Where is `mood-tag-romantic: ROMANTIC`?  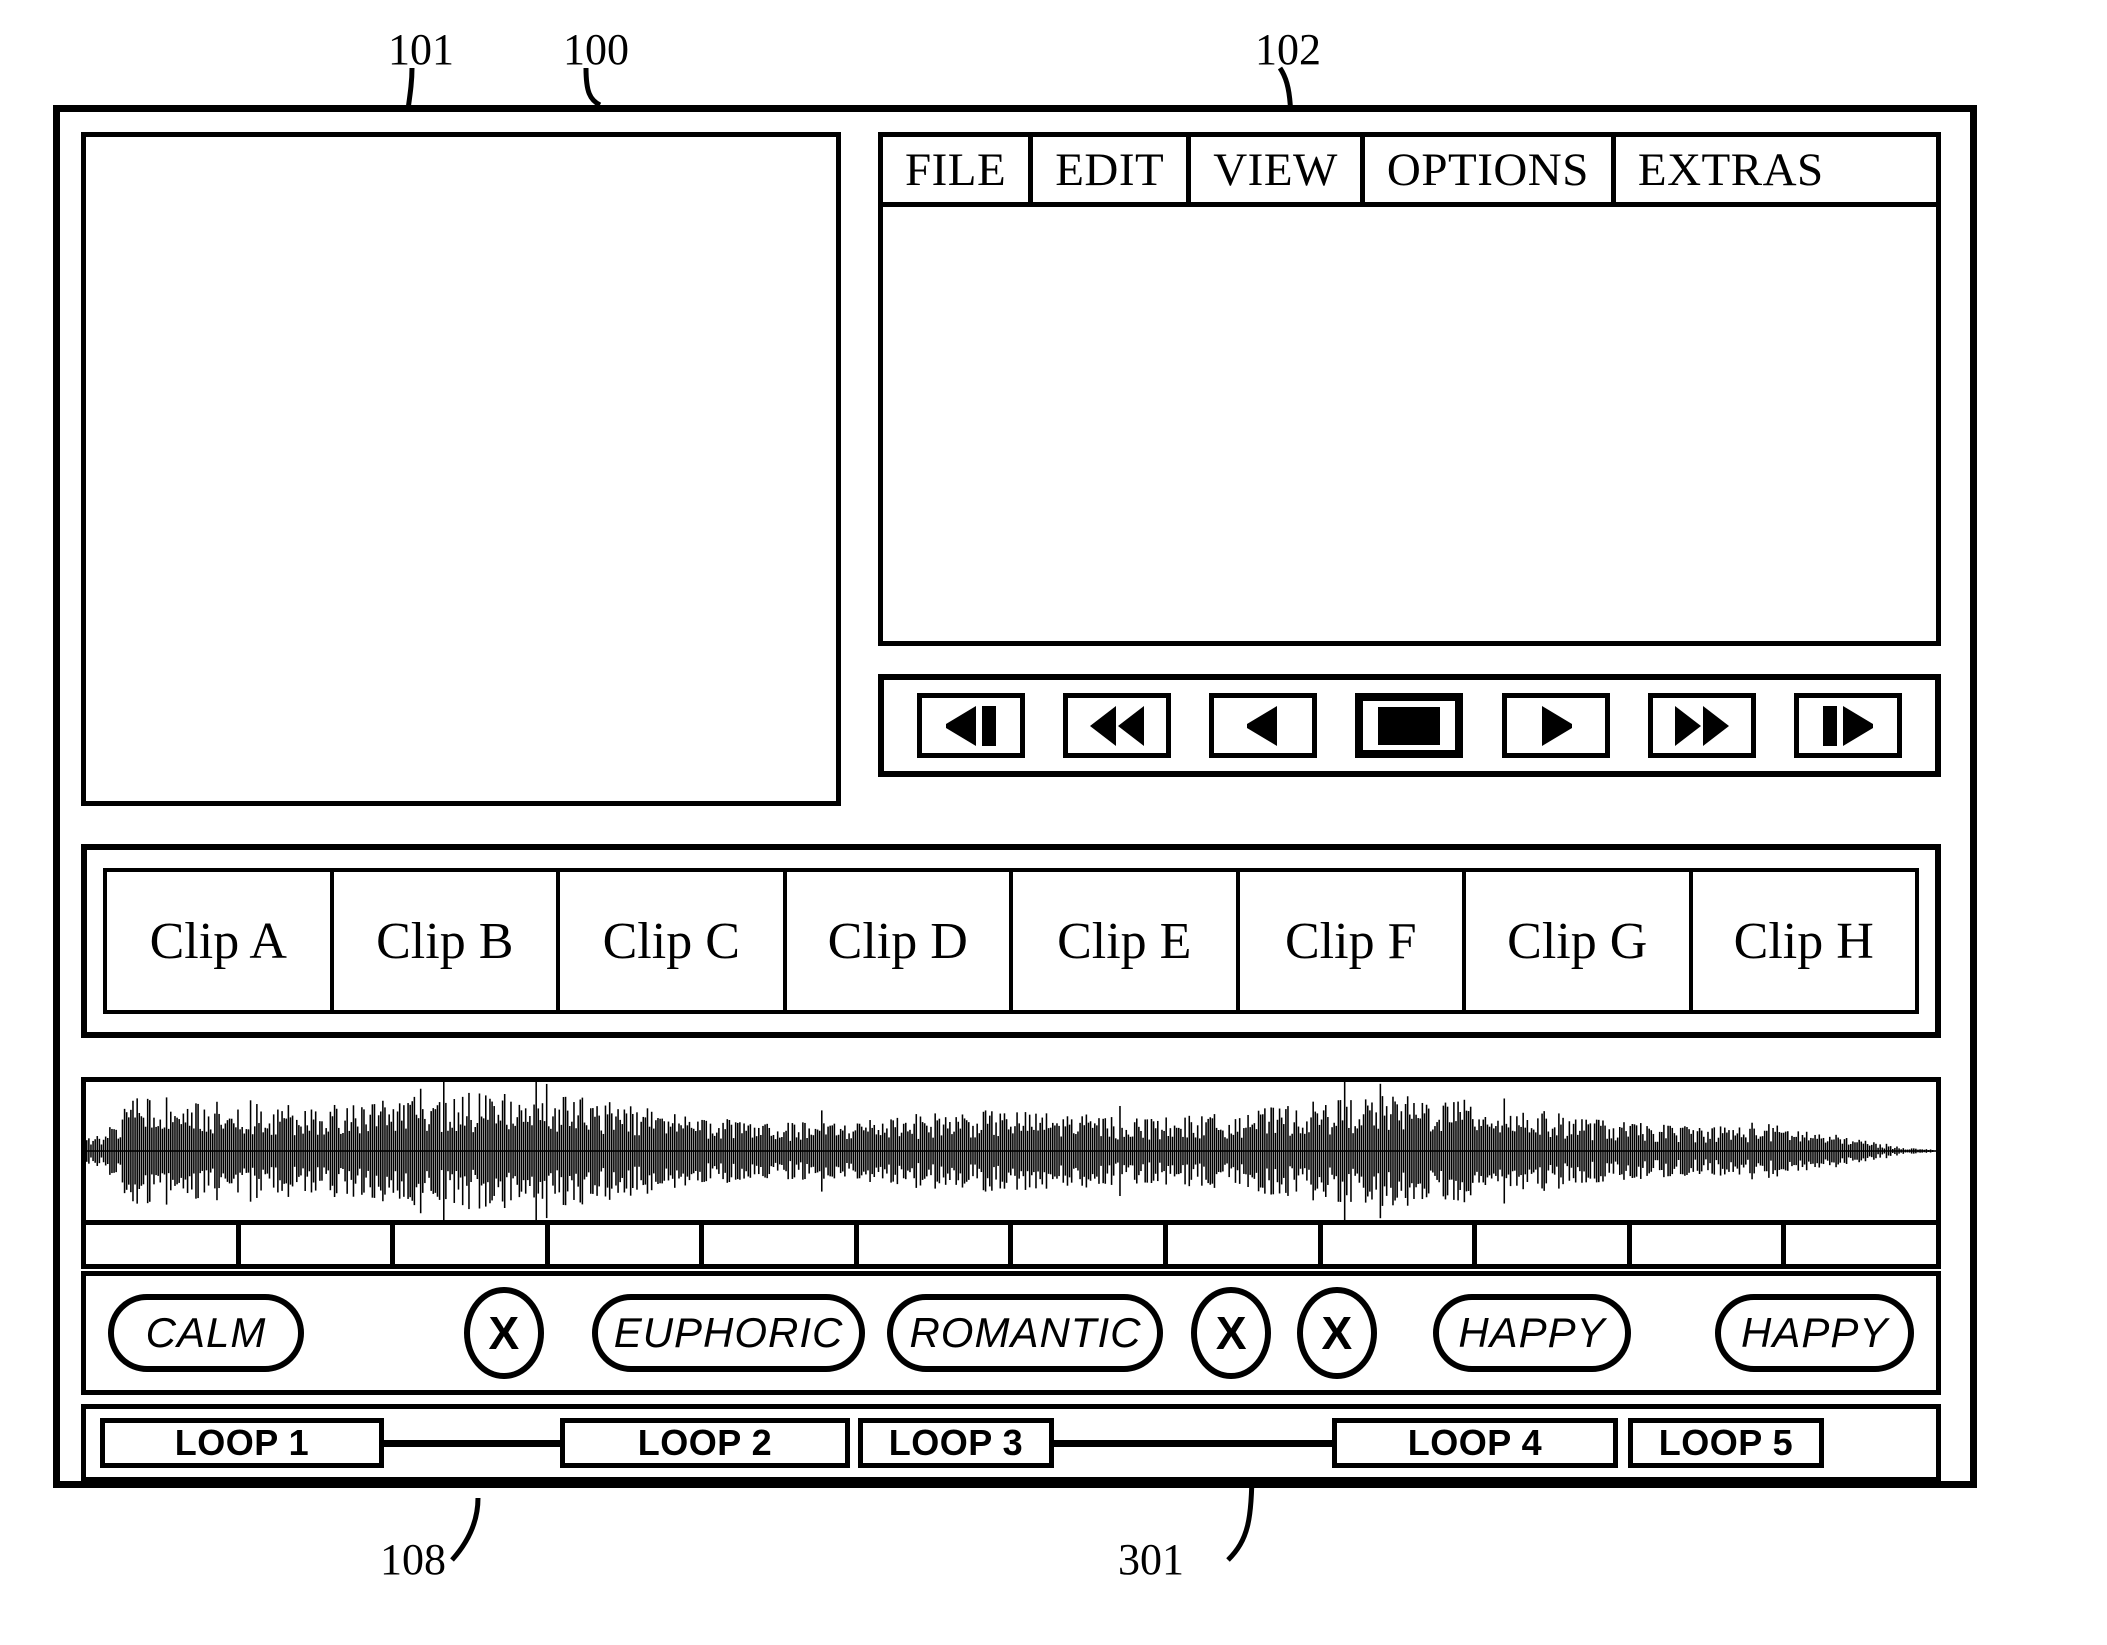 mood-tag-romantic: ROMANTIC is located at coordinates (1025, 1333).